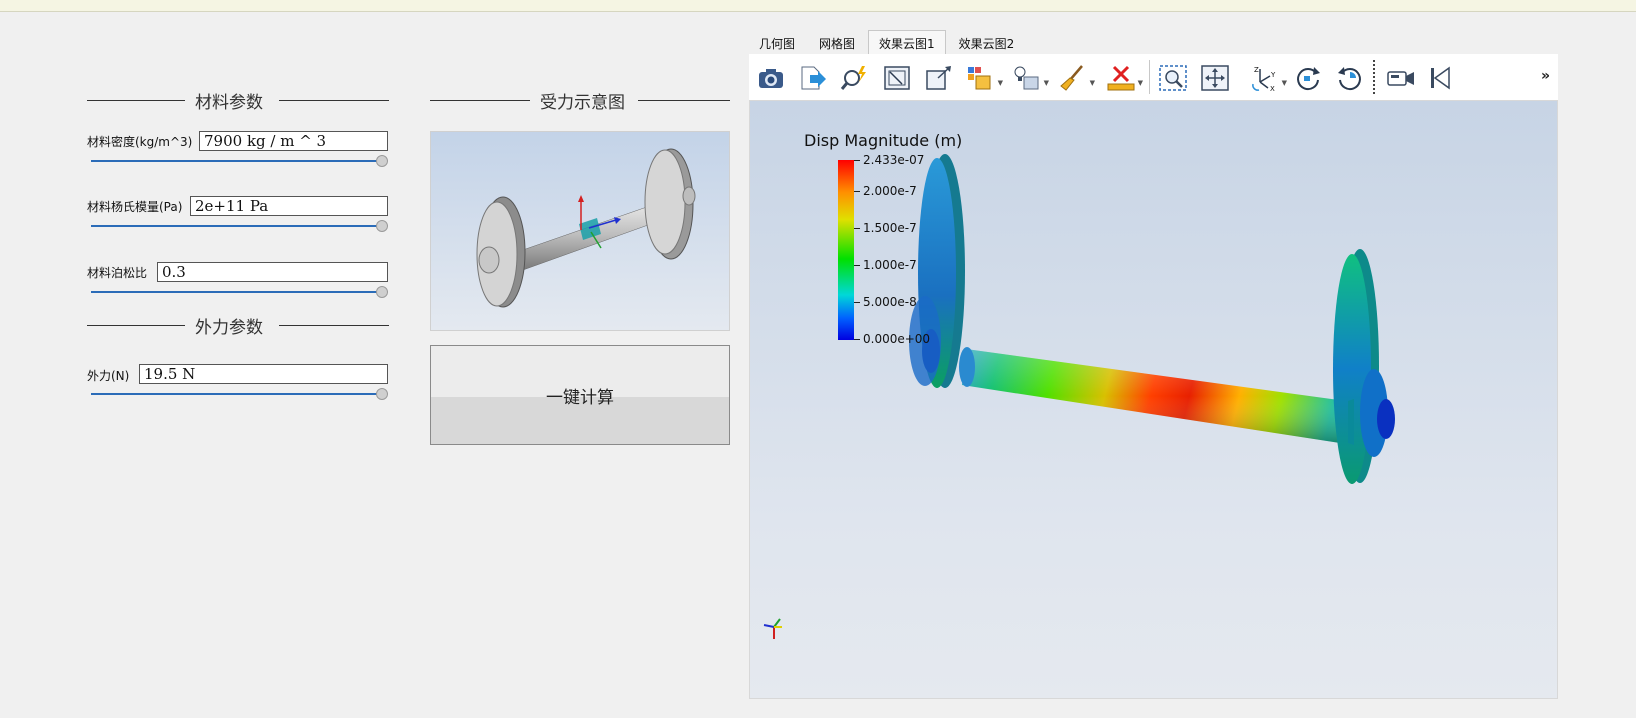  I want to click on tab-result-2: 效果云图2, so click(987, 42).